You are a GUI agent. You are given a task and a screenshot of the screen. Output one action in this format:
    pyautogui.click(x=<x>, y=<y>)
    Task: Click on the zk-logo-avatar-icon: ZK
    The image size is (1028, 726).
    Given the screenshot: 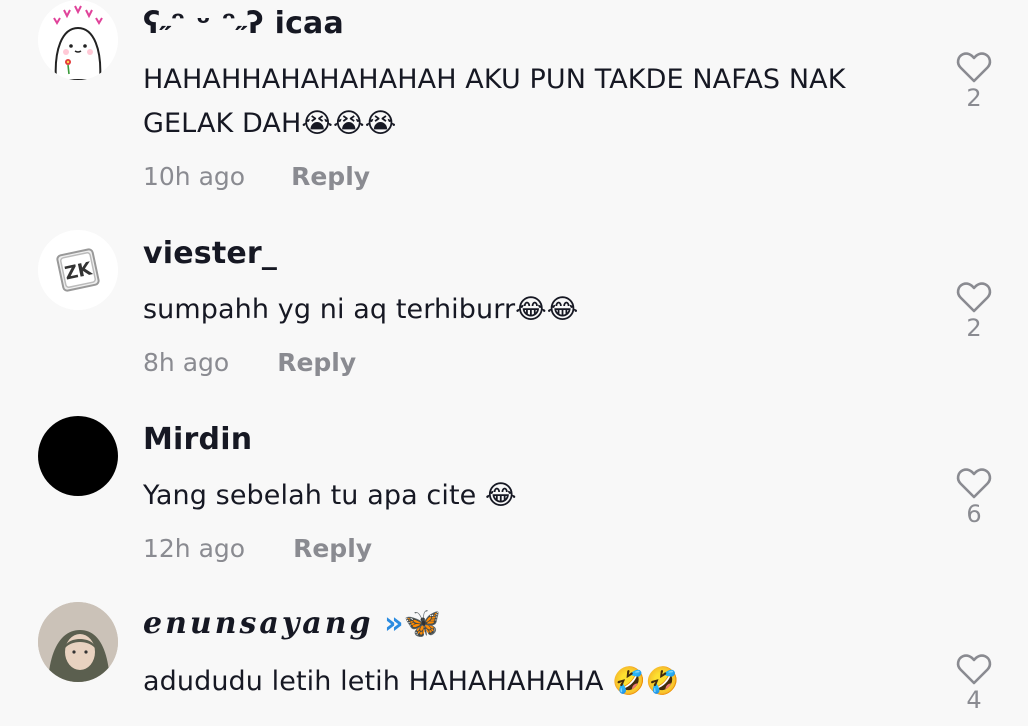 What is the action you would take?
    pyautogui.click(x=78, y=270)
    